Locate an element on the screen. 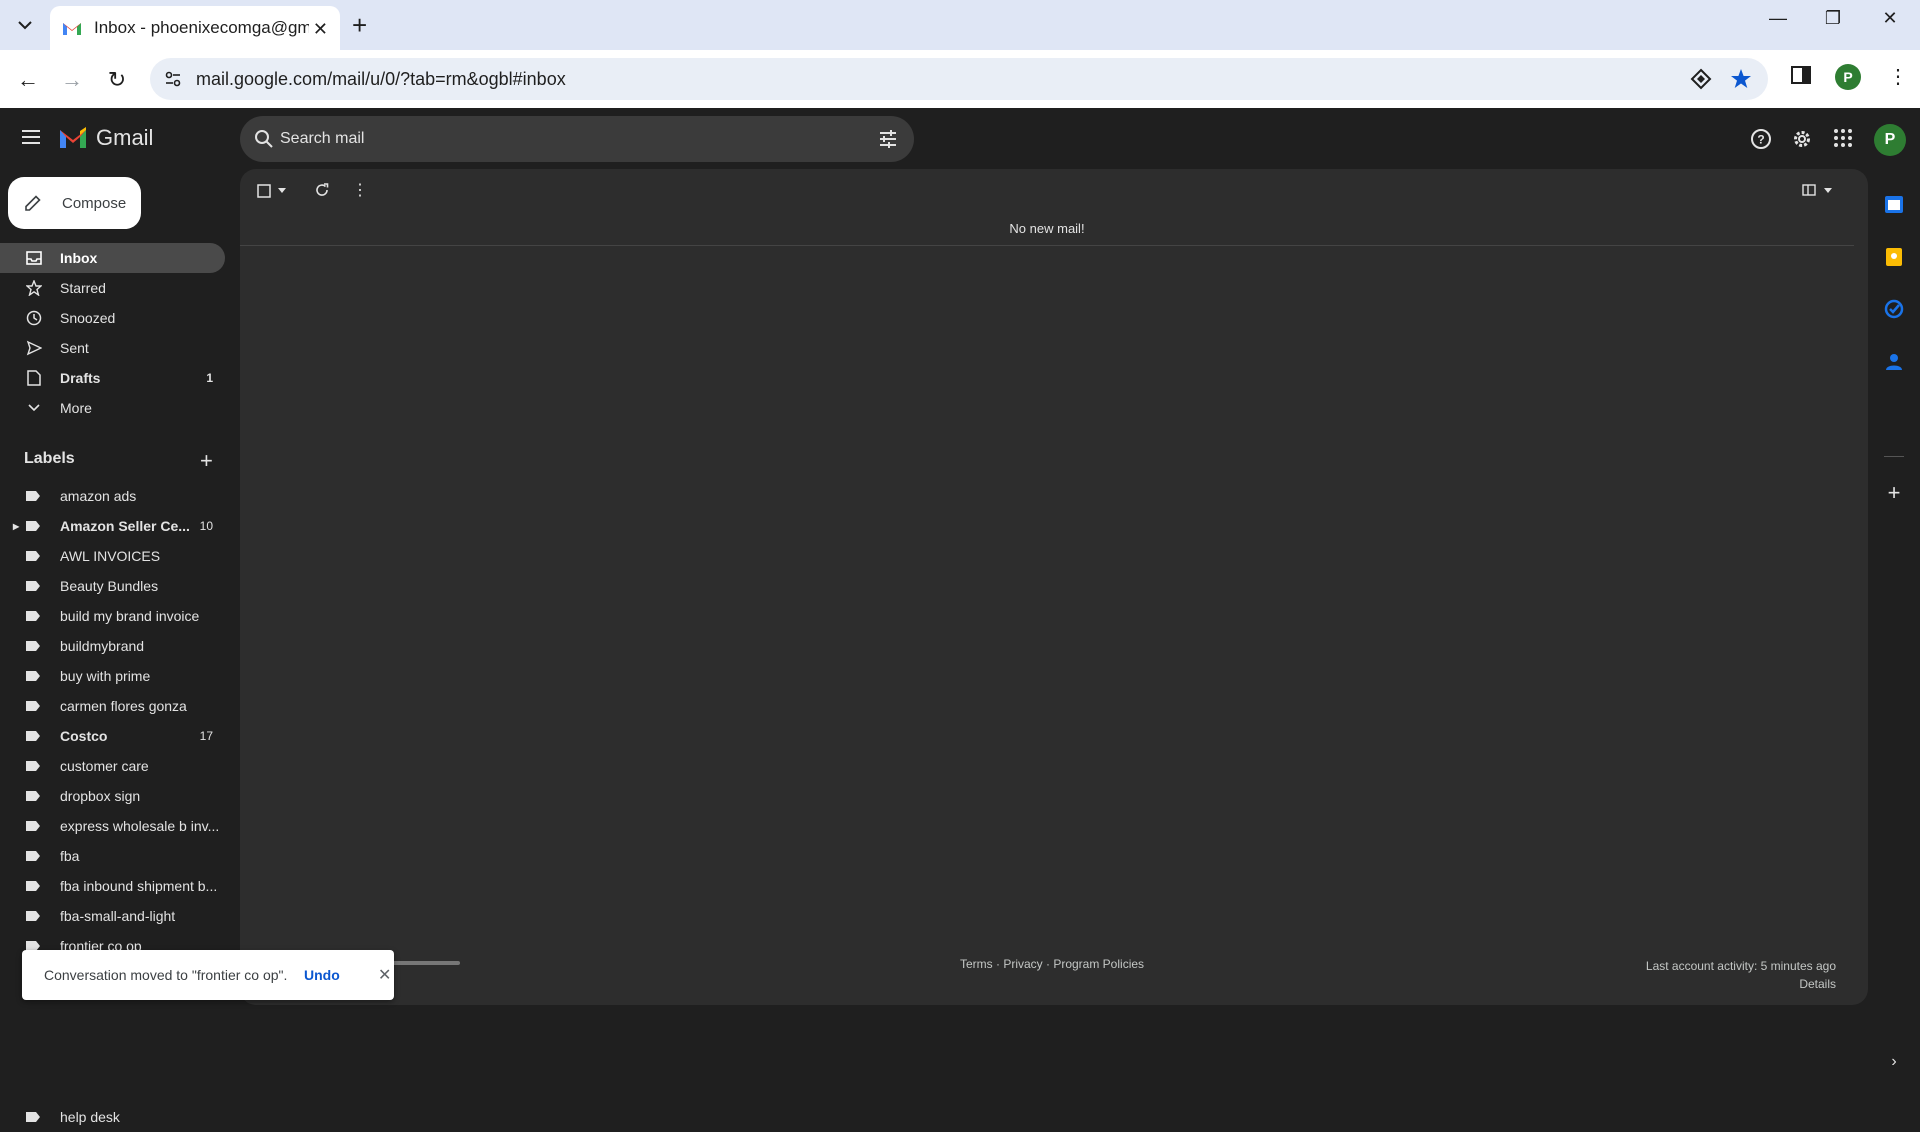 The width and height of the screenshot is (1920, 1132). extension-icon is located at coordinates (1701, 79).